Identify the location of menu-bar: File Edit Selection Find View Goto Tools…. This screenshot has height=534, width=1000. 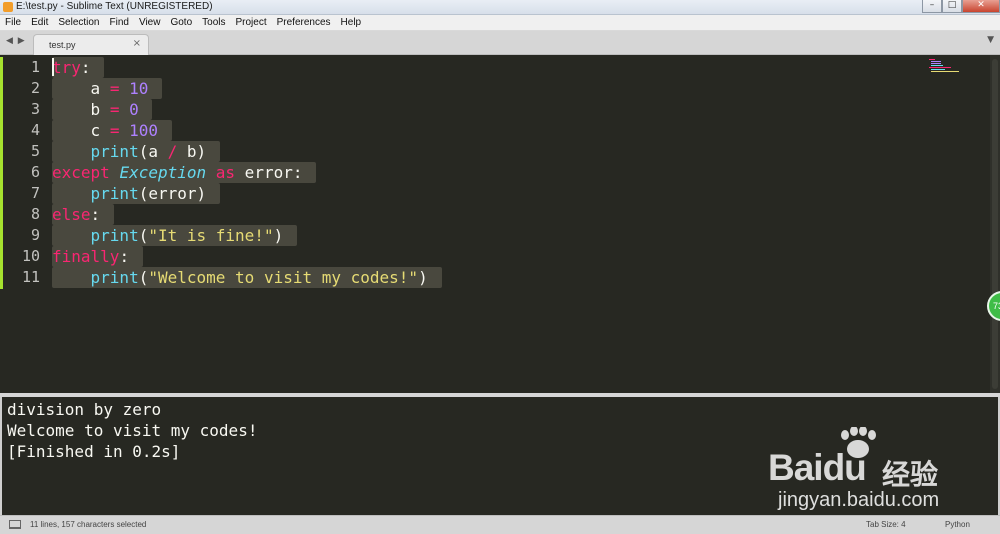
(500, 23).